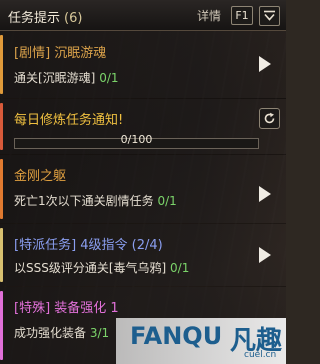  I want to click on daily-title: 每日修炼任务通知!, so click(69, 120).